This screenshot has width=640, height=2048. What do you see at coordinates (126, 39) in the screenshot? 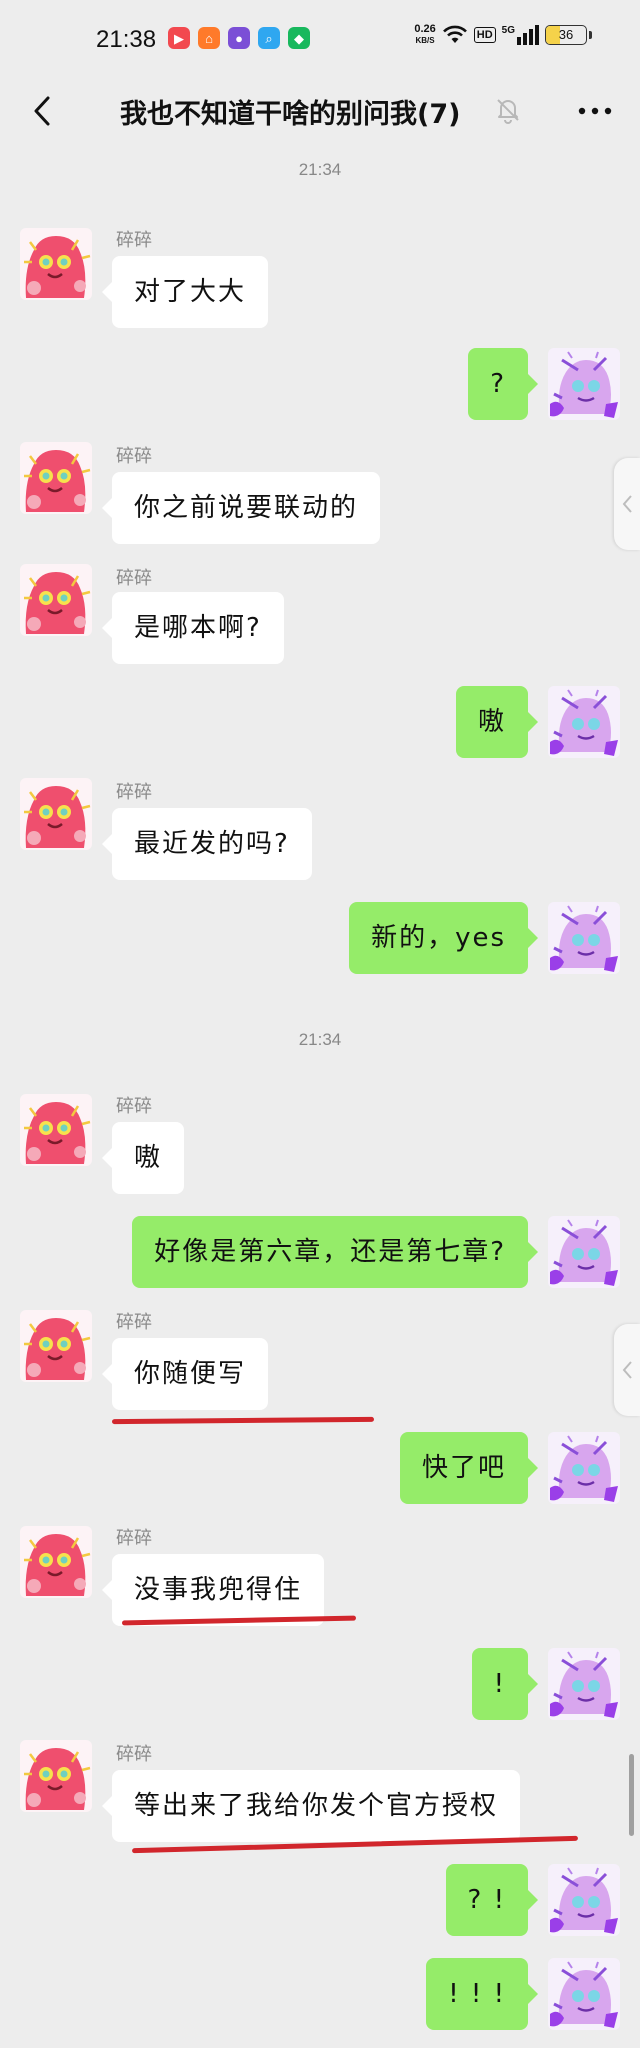
I see `status-time: 21:38` at bounding box center [126, 39].